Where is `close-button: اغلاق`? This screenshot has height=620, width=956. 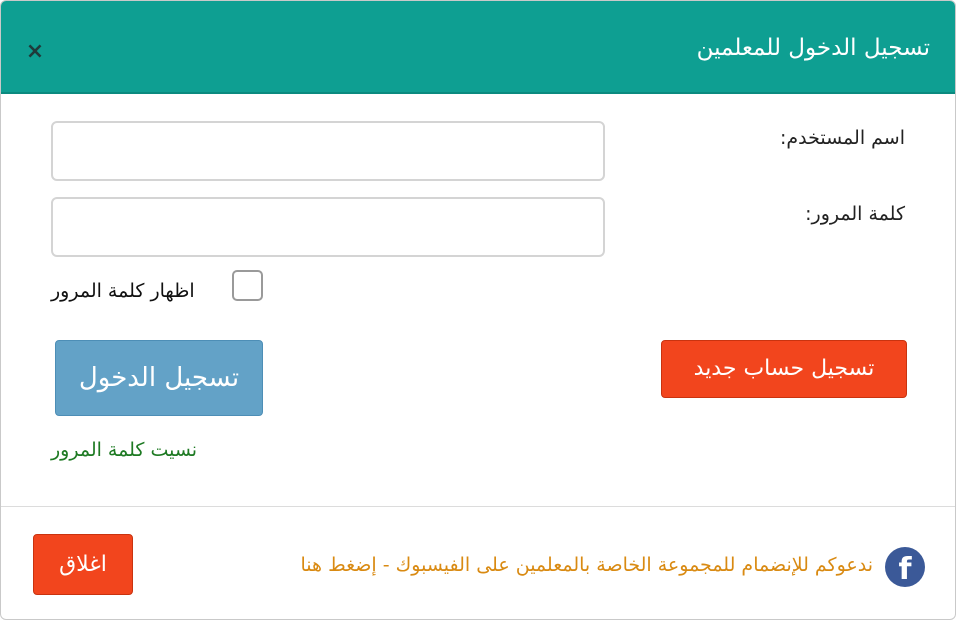 close-button: اغلاق is located at coordinates (83, 564).